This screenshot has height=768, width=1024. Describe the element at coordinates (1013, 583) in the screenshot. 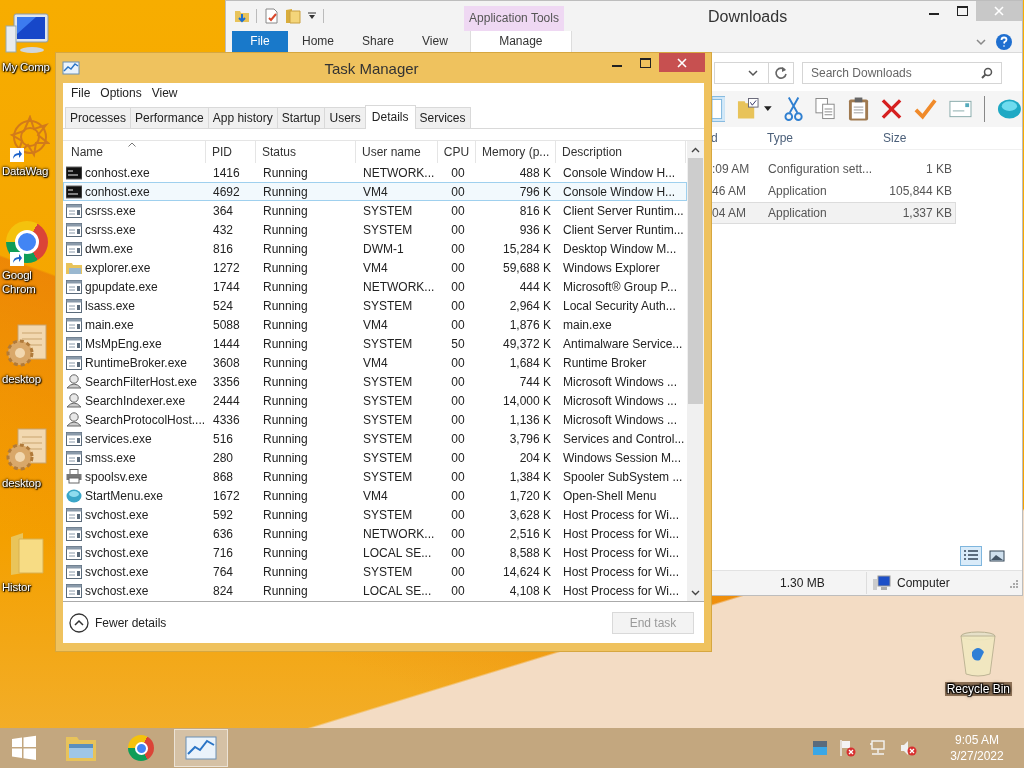

I see `resize-grip-icon` at that location.